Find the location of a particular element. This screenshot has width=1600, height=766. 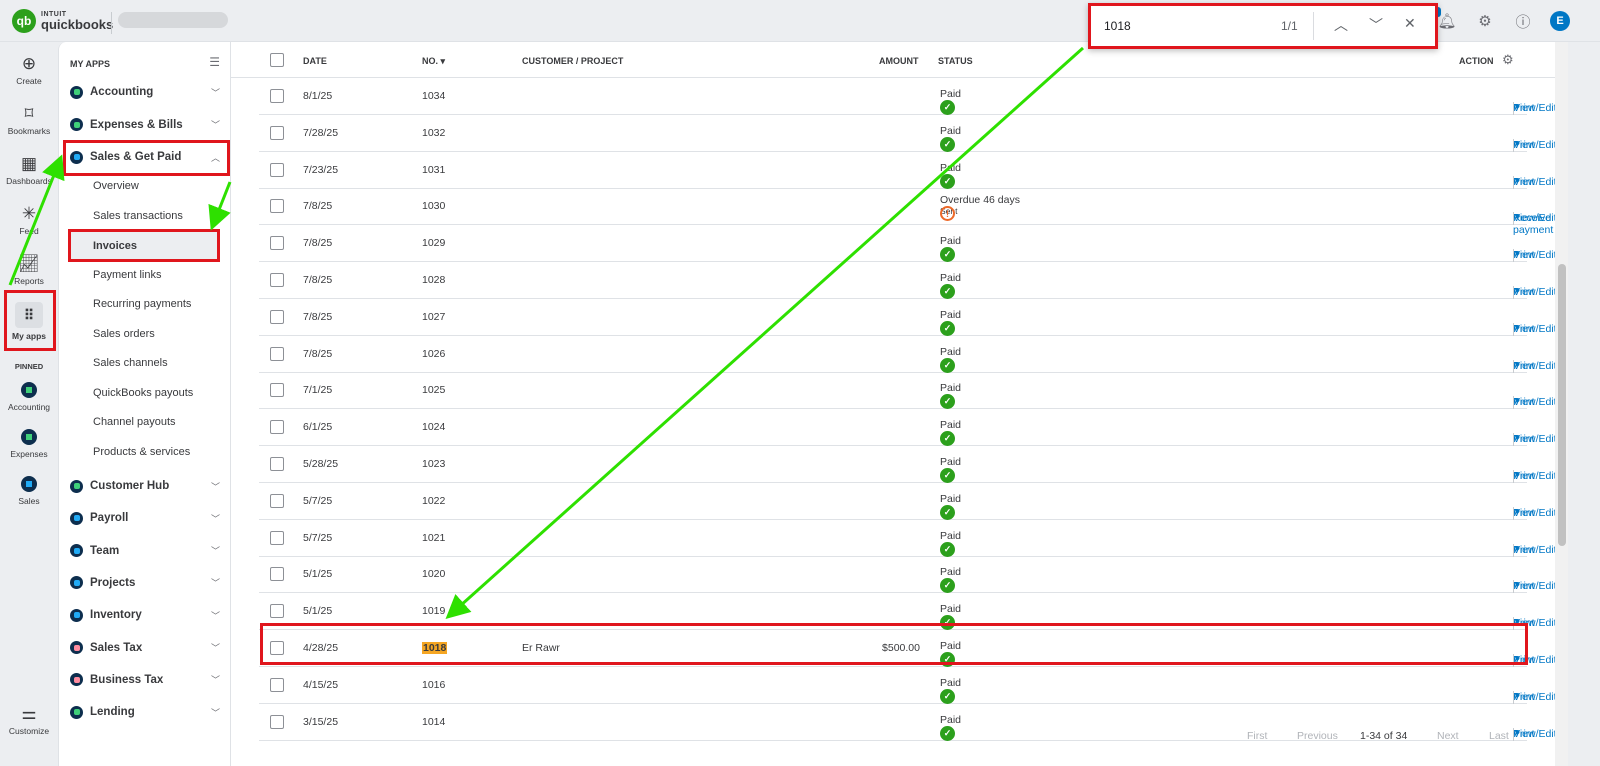

table-row: 7/8/25 1026 ✓ Paid View/Edit Print ▼ is located at coordinates (907, 354).